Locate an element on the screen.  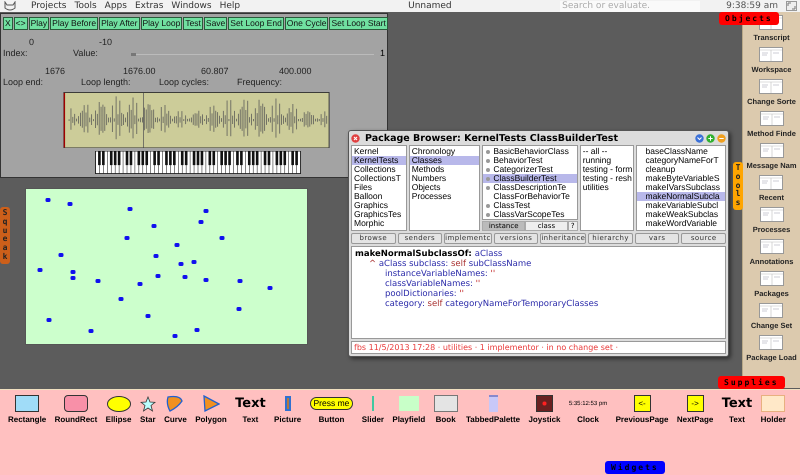
supply-label: Picture is located at coordinates (288, 419).